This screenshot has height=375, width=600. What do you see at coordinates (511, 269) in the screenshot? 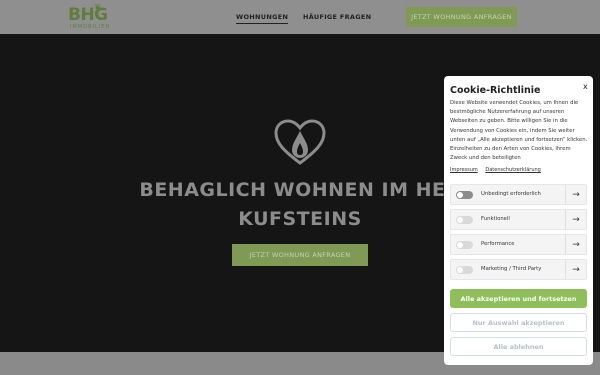
I see `category-label: Marketing / Third Party` at bounding box center [511, 269].